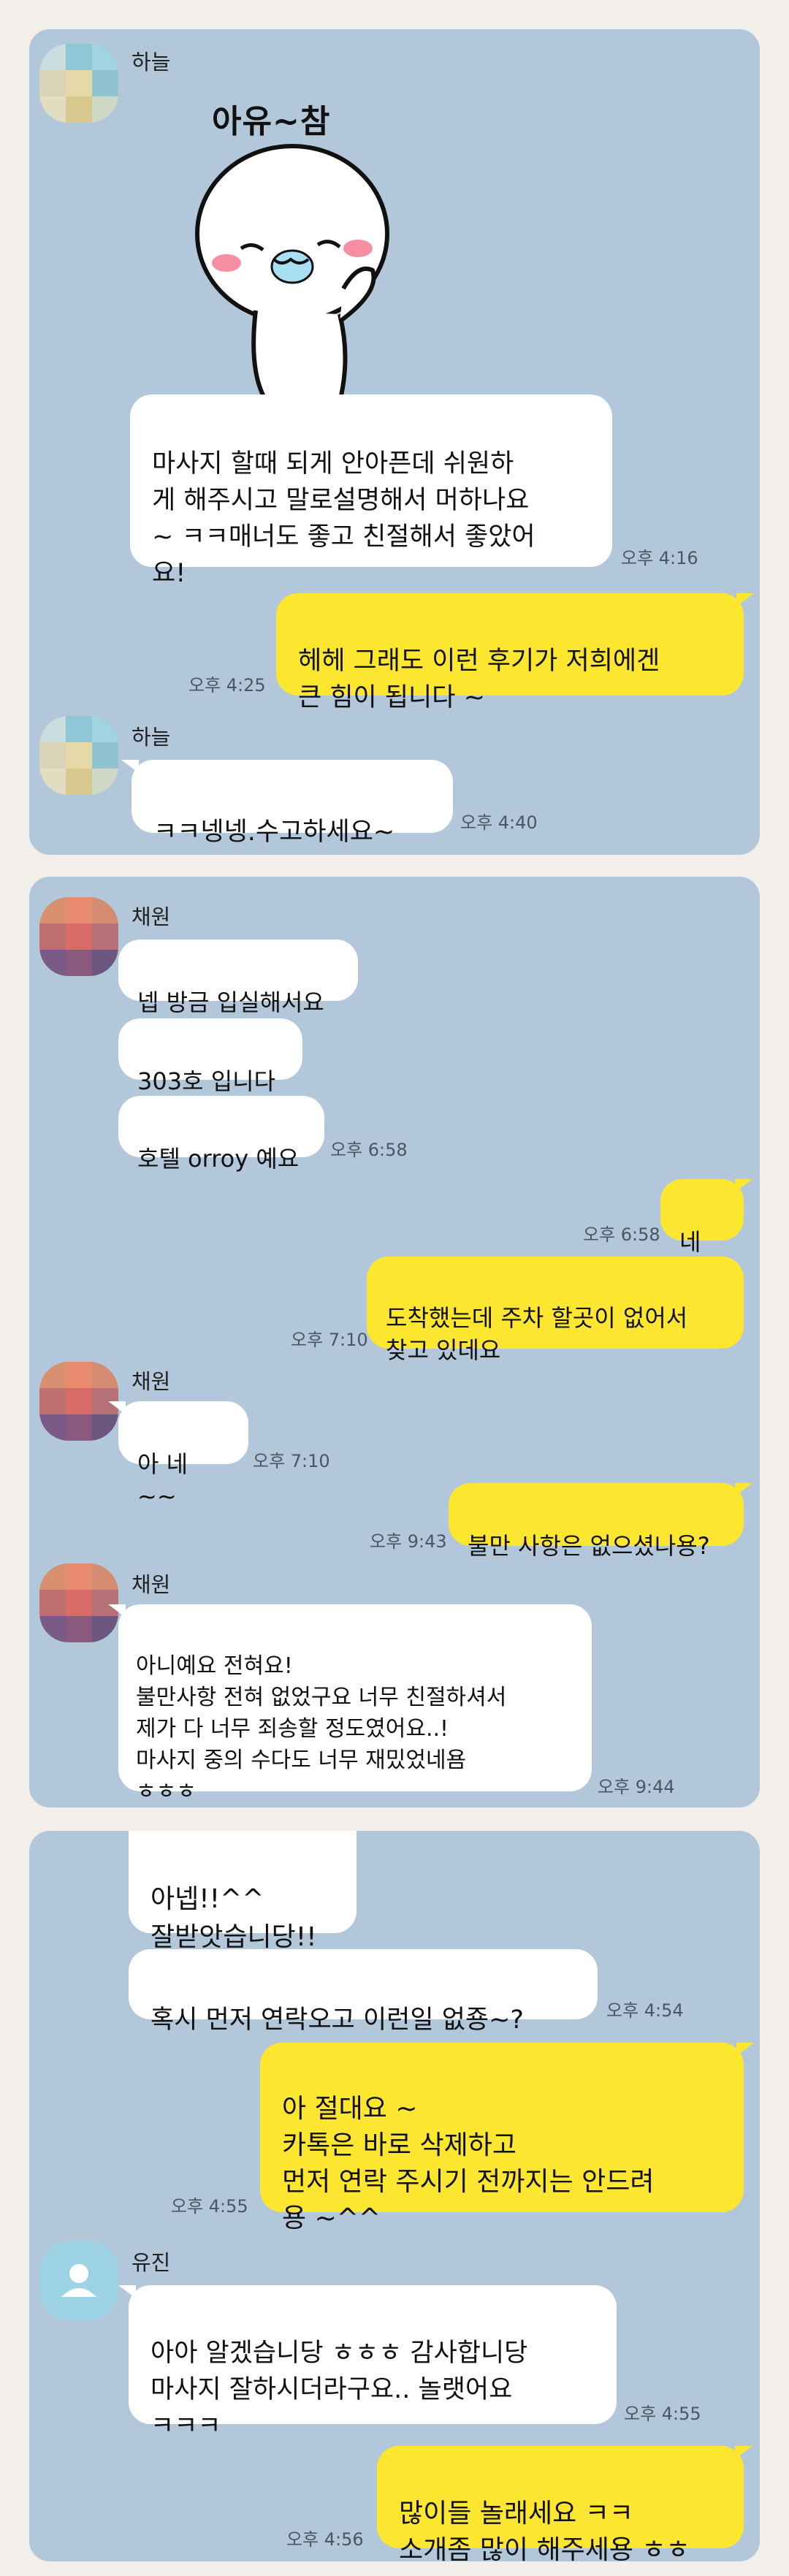  Describe the element at coordinates (363, 1992) in the screenshot. I see `message-bubble: 혹시 먼저 연락오고 이런일 없죵~?` at that location.